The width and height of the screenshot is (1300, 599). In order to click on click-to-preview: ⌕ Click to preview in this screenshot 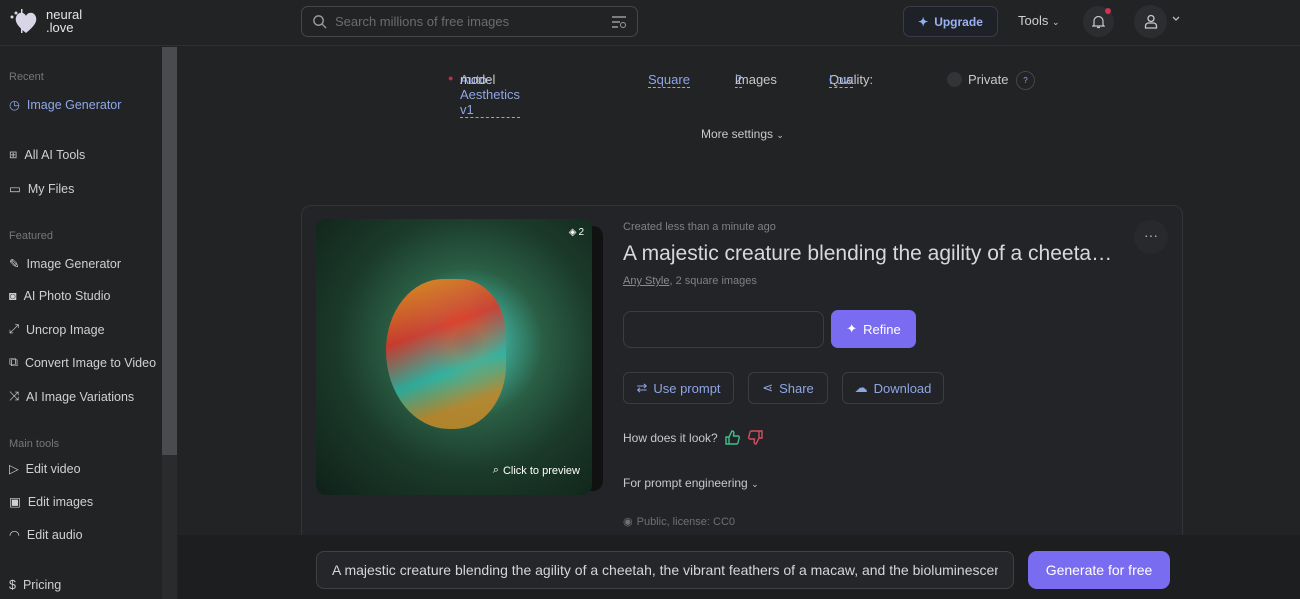, I will do `click(536, 470)`.